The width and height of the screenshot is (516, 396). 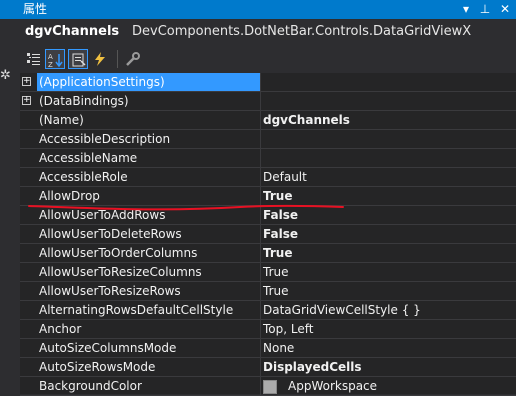 What do you see at coordinates (90, 386) in the screenshot?
I see `property-name: BackgroundColor` at bounding box center [90, 386].